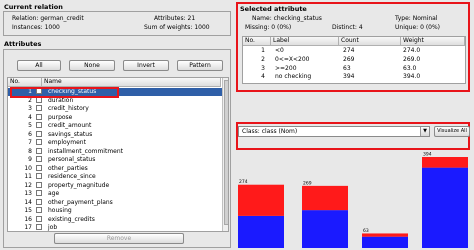  I want to click on table-row: 12 property_magnitude, so click(115, 185).